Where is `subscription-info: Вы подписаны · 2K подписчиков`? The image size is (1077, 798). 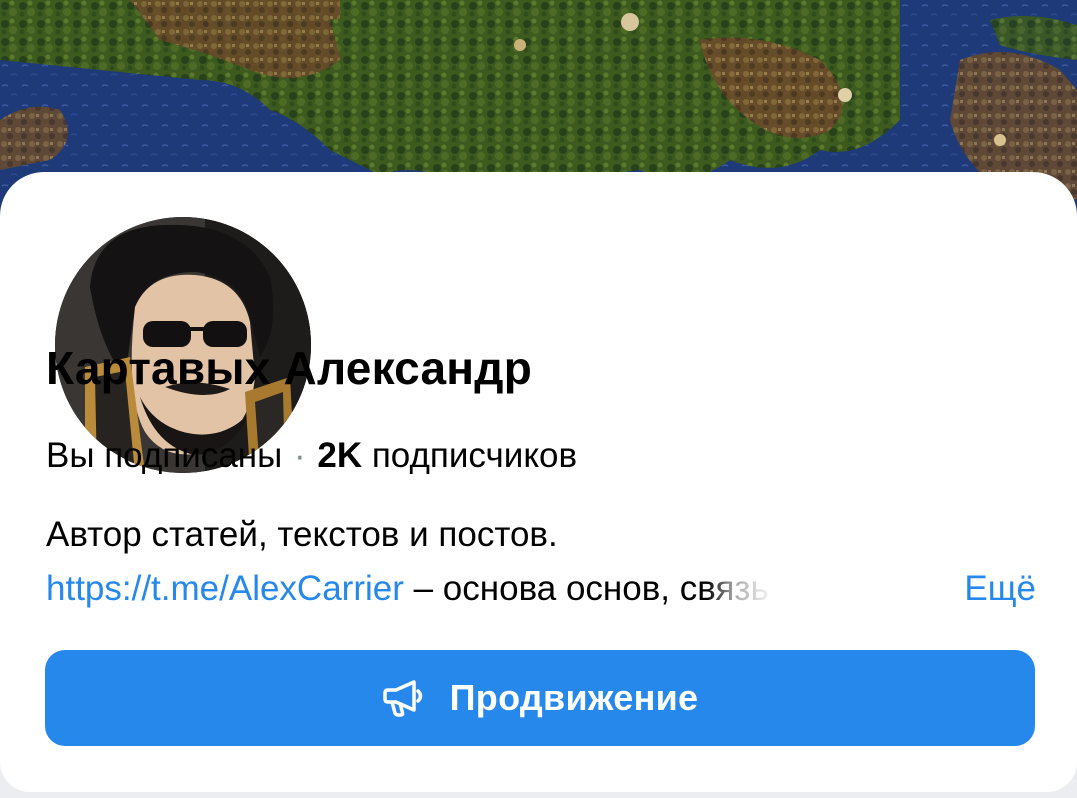 subscription-info: Вы подписаны · 2K подписчиков is located at coordinates (311, 456).